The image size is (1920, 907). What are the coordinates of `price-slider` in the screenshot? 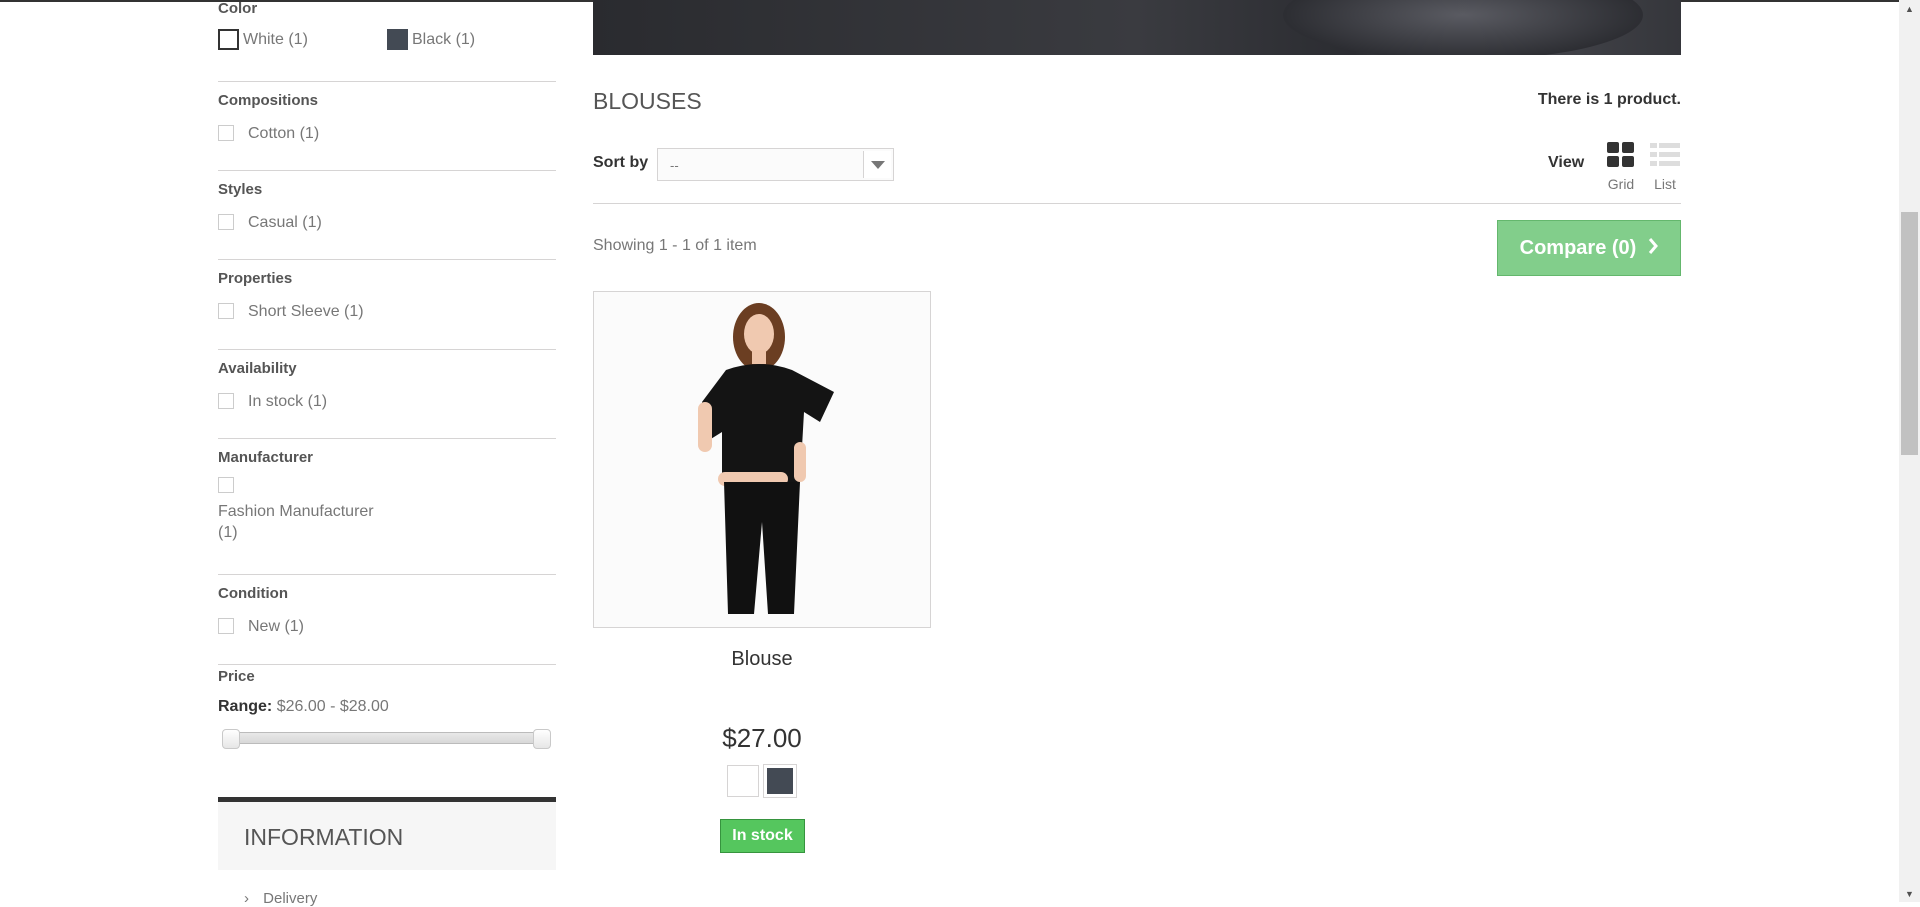 It's located at (386, 739).